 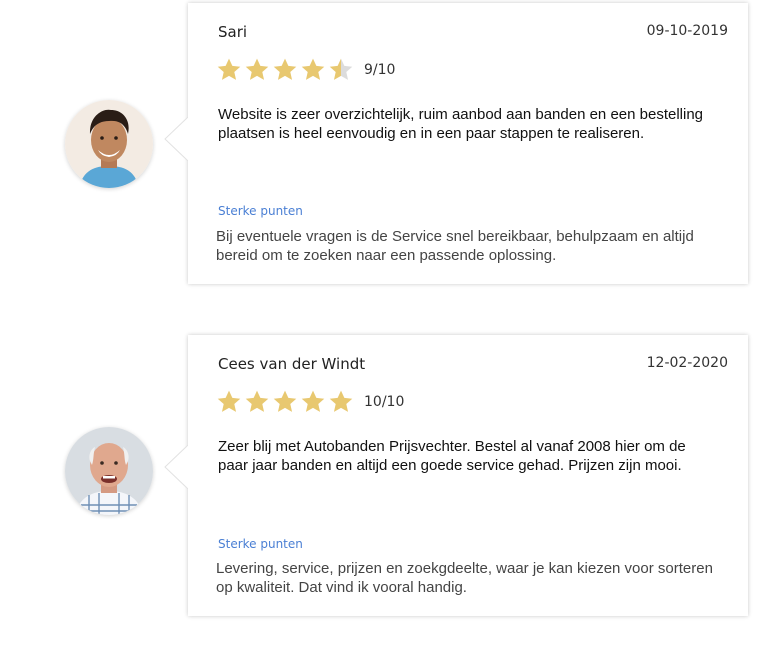 I want to click on rating: 10/10, so click(x=310, y=402).